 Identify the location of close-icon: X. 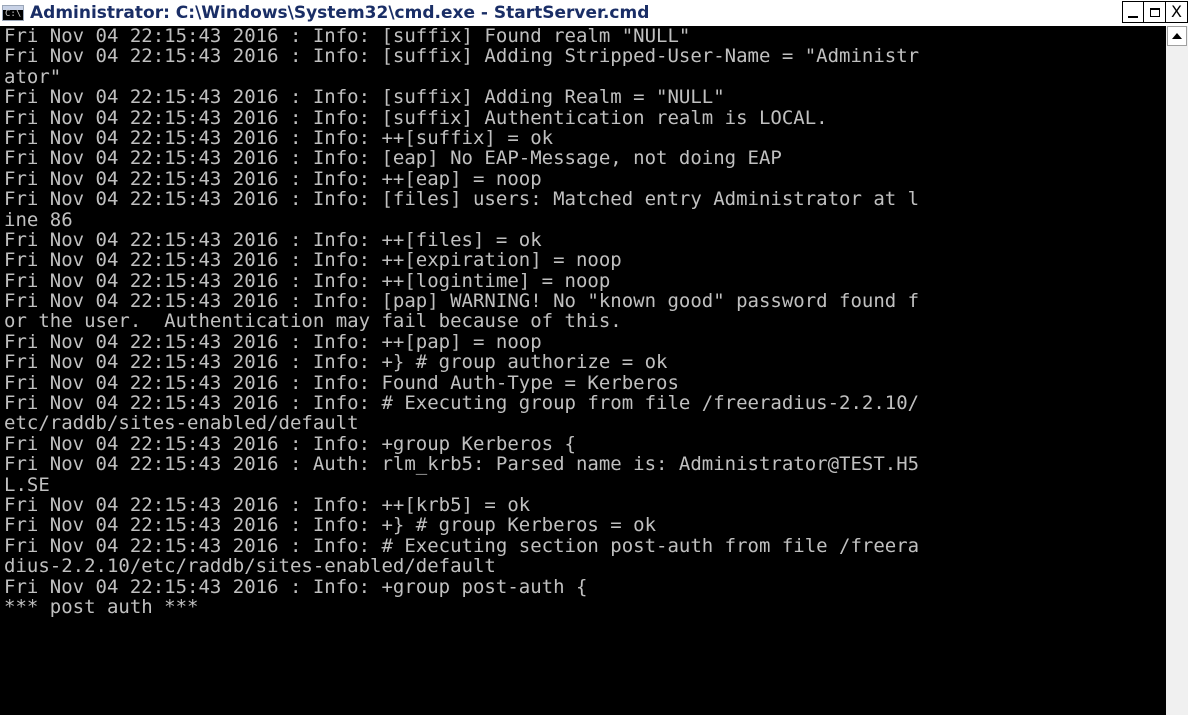
(1176, 11).